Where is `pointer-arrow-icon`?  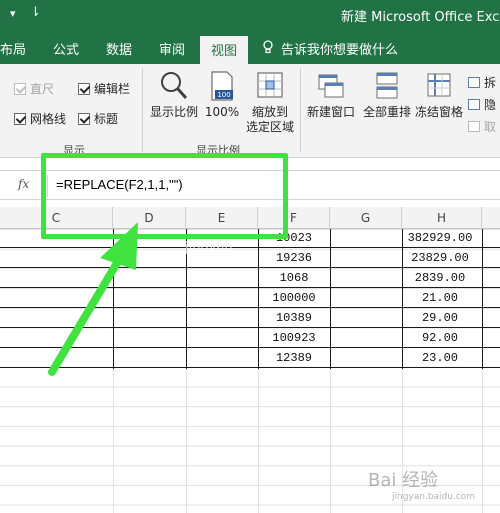
pointer-arrow-icon is located at coordinates (93, 299).